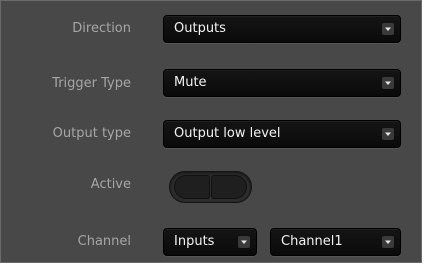 The image size is (435, 270). What do you see at coordinates (229, 187) in the screenshot?
I see `toggle-on-segment` at bounding box center [229, 187].